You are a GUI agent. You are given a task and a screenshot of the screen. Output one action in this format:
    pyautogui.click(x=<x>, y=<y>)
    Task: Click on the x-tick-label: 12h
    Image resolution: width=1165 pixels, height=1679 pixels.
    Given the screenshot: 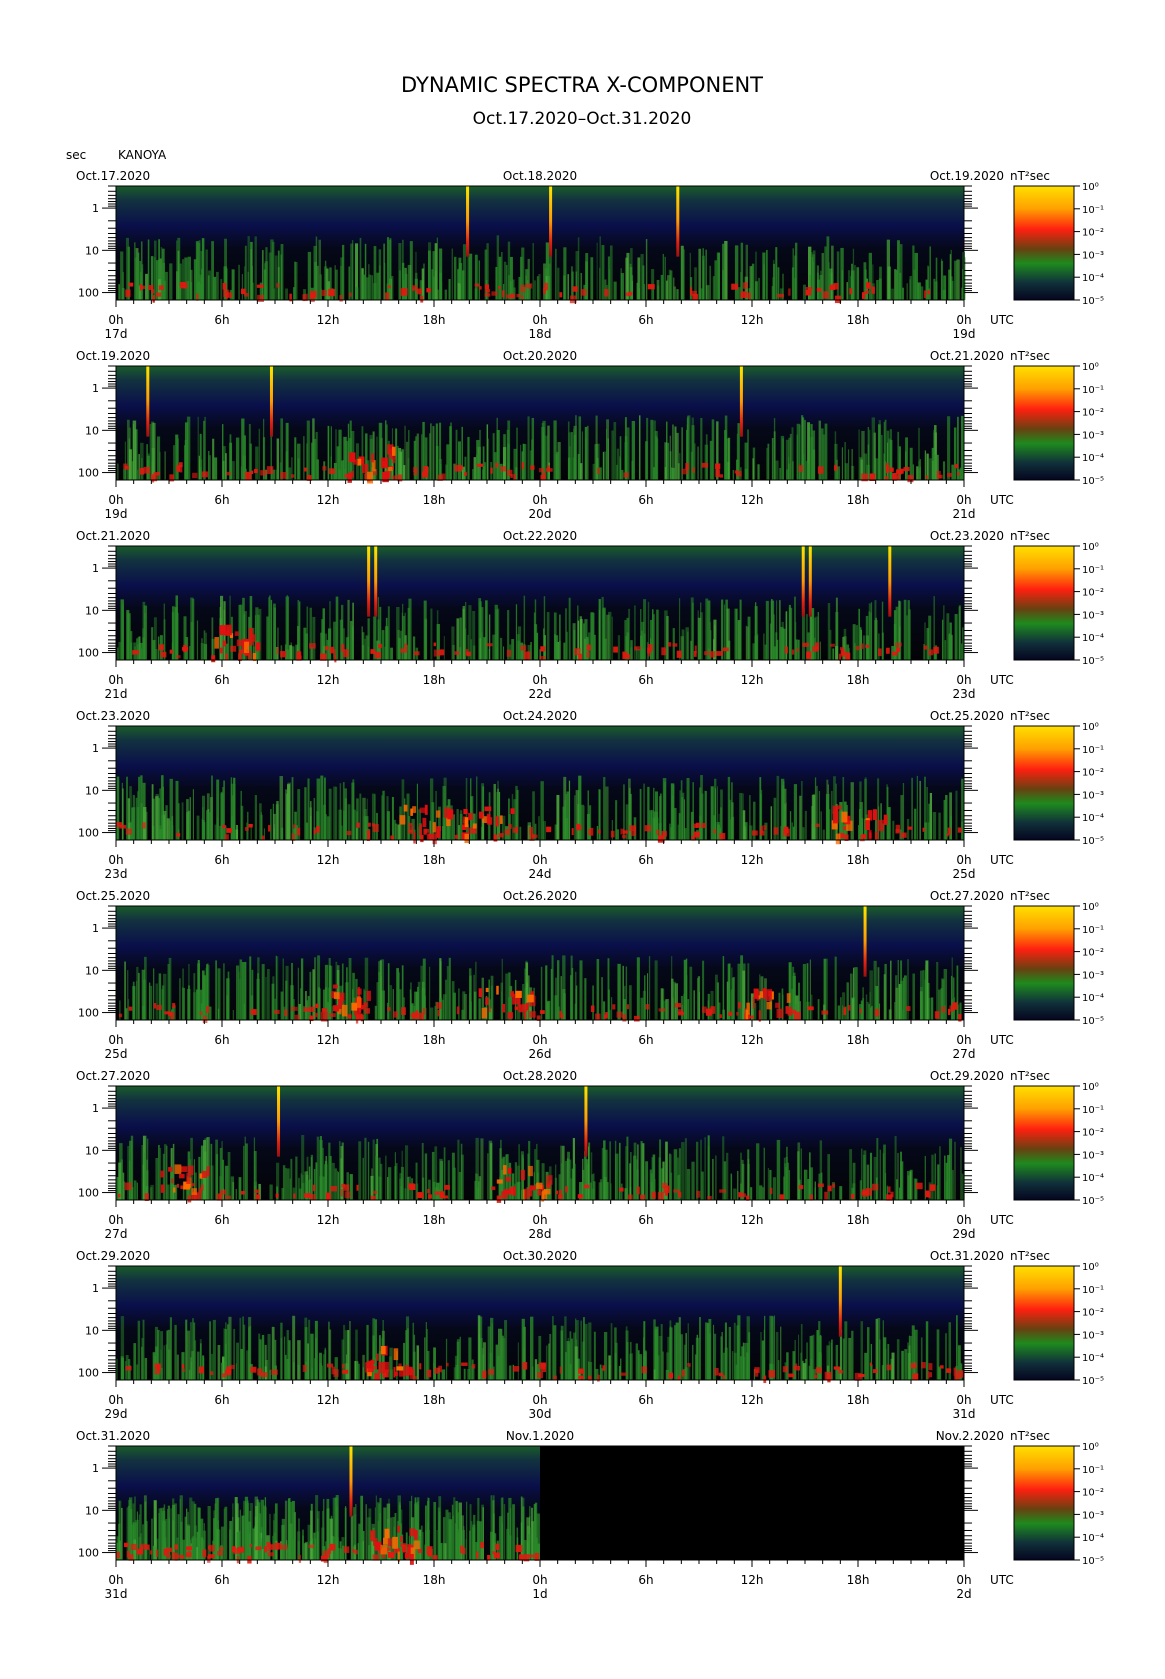 What is the action you would take?
    pyautogui.click(x=328, y=1220)
    